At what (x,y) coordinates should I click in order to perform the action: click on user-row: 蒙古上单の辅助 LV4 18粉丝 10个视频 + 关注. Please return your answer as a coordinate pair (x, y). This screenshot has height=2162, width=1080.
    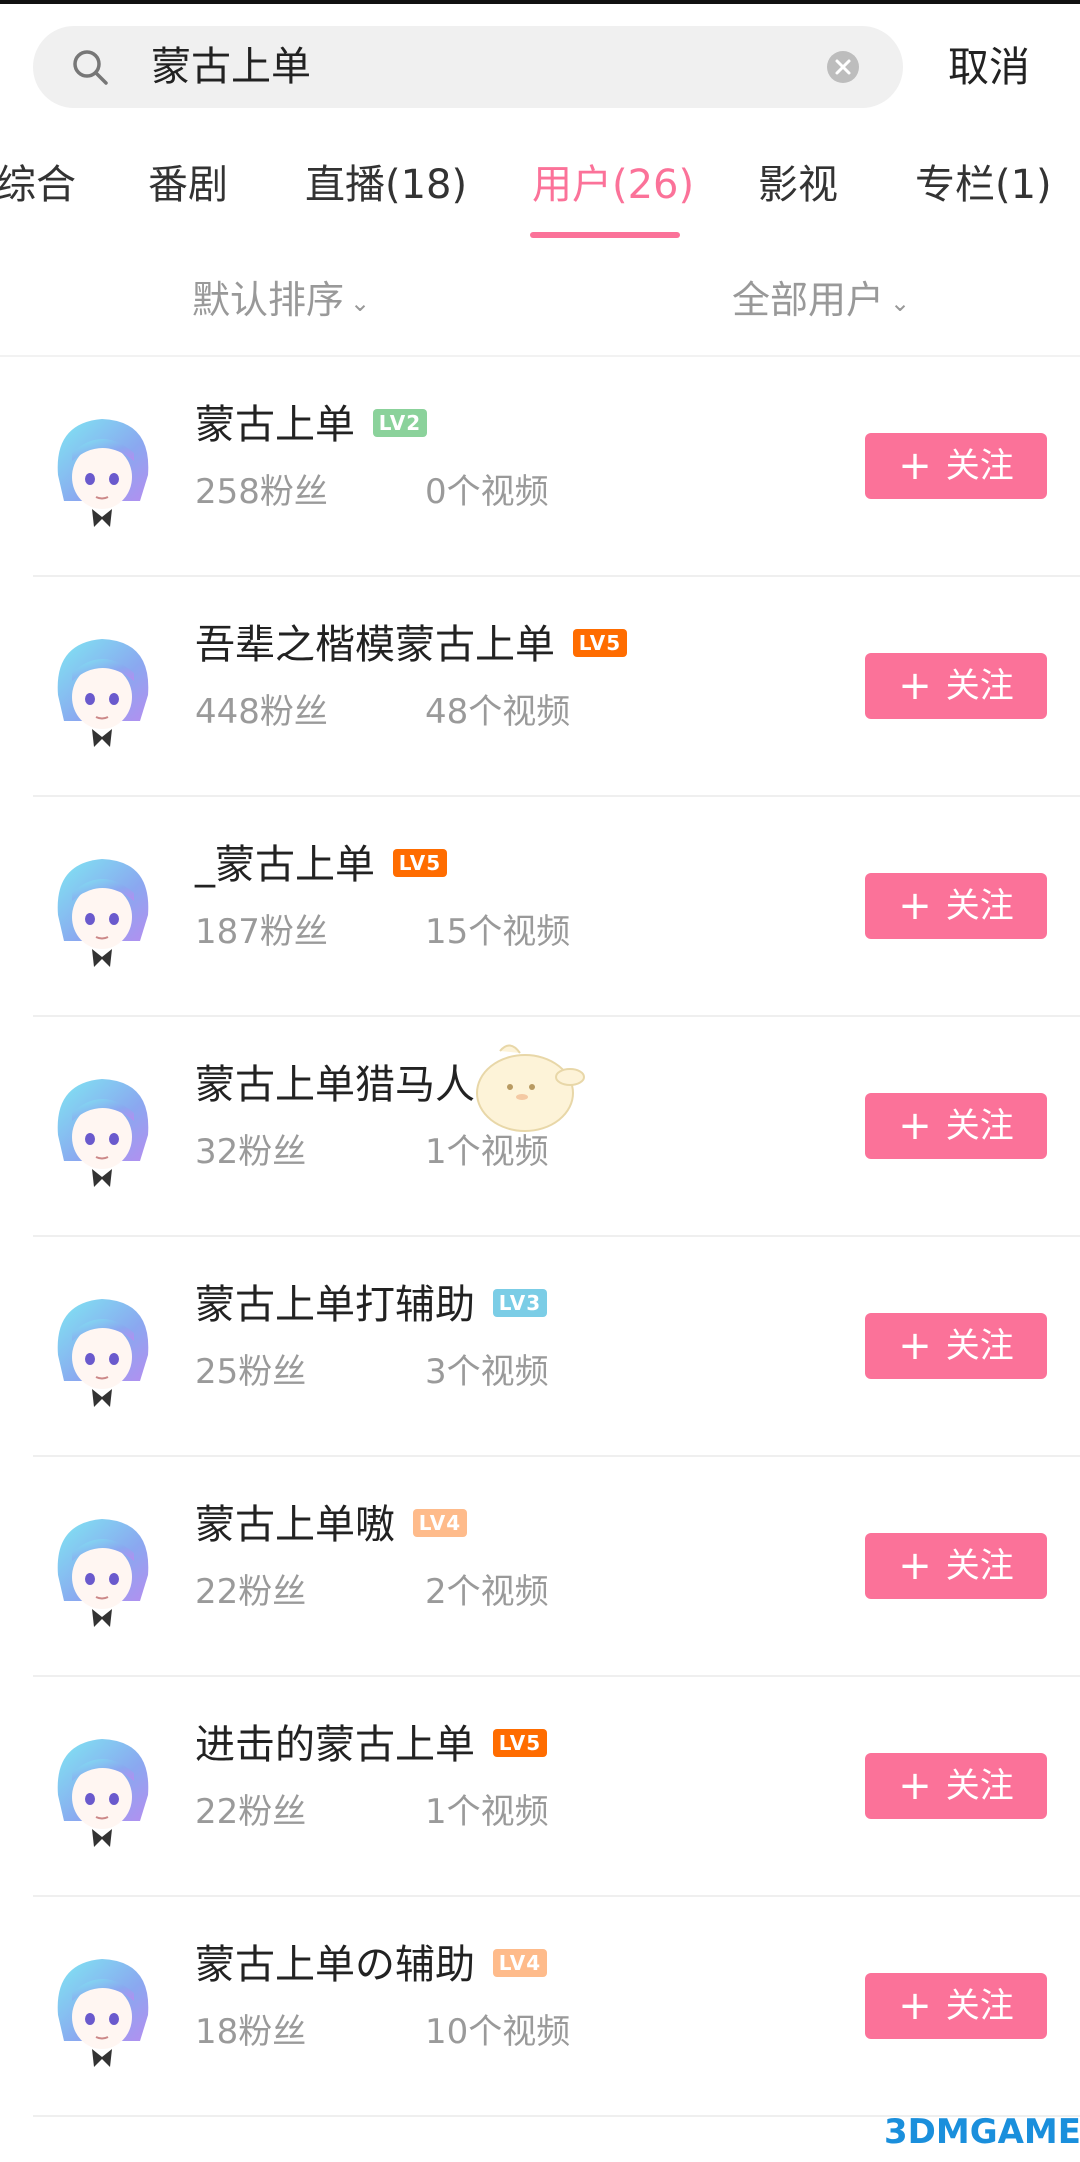
    Looking at the image, I should click on (540, 2007).